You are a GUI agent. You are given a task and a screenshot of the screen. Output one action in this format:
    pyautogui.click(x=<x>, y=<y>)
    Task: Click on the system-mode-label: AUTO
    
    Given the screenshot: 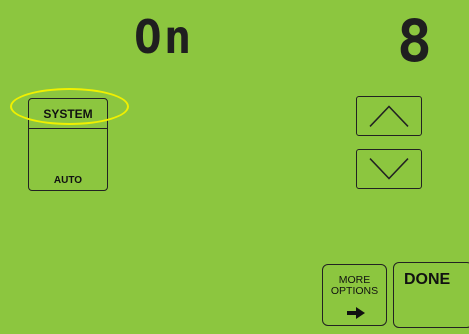 What is the action you would take?
    pyautogui.click(x=68, y=180)
    